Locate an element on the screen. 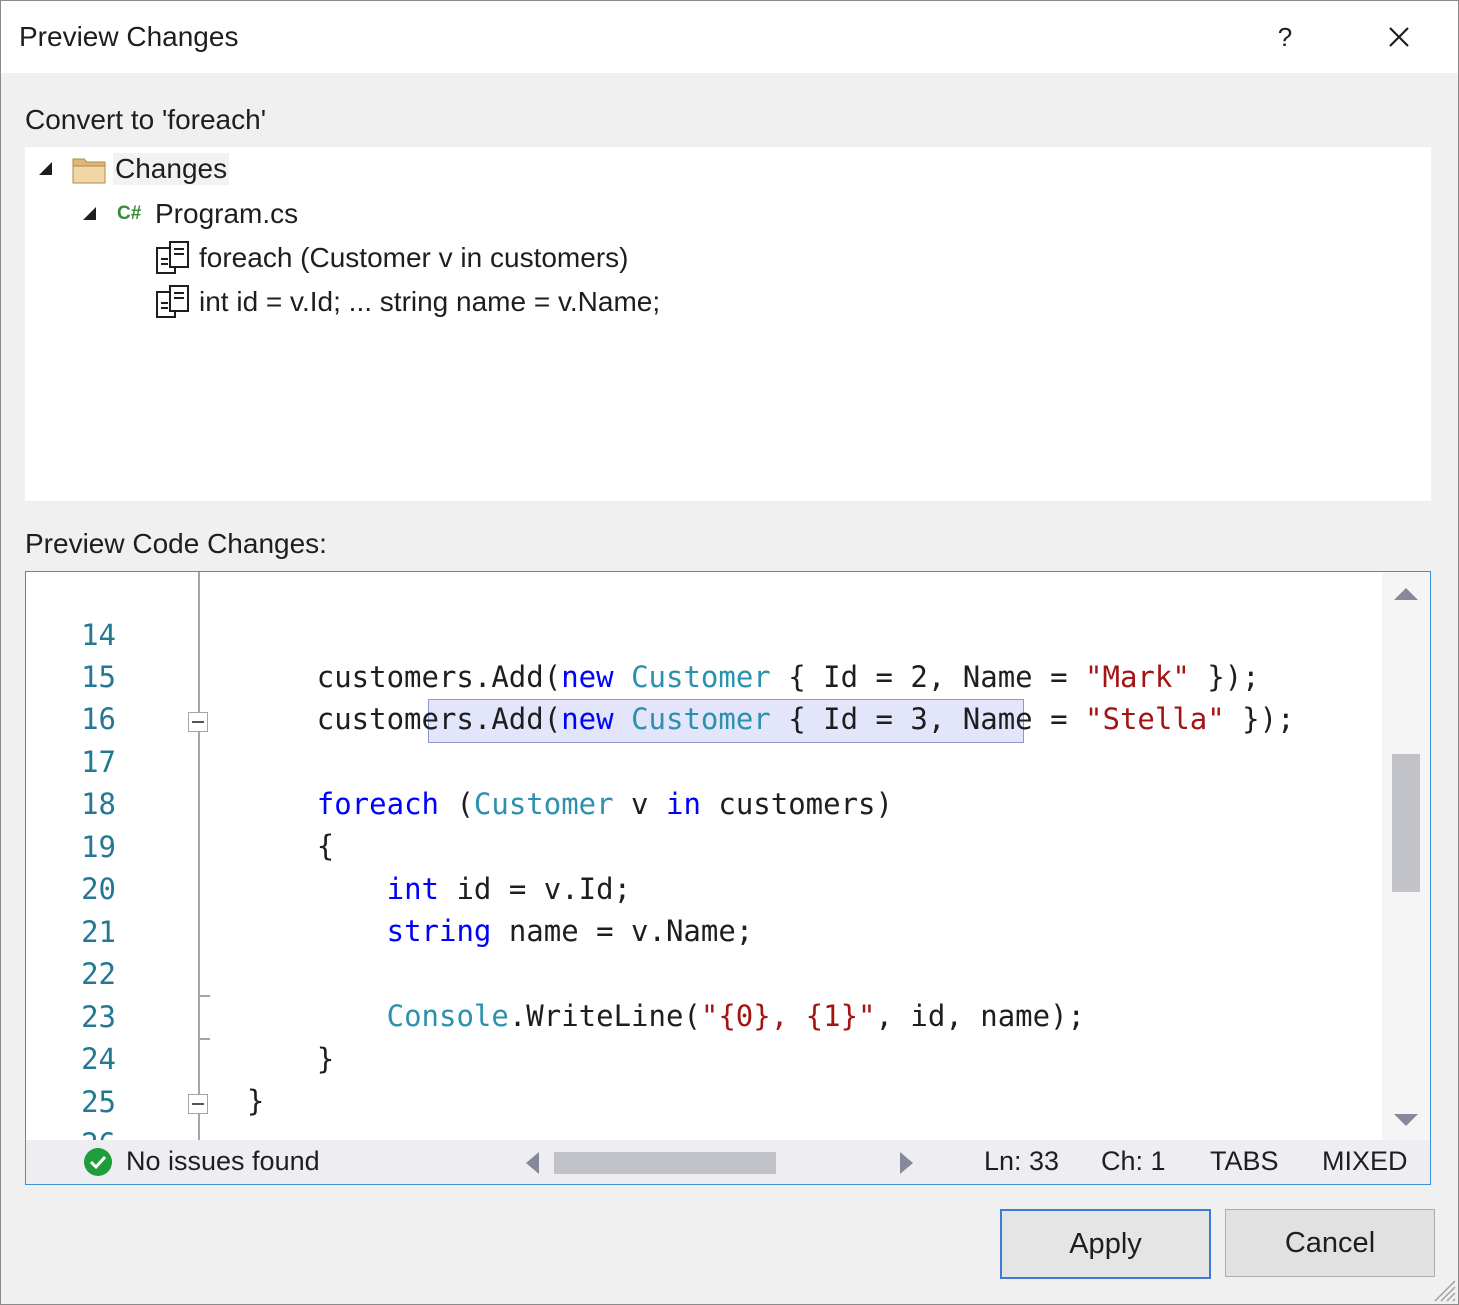 This screenshot has width=1459, height=1305. tree-node-changes: Changes is located at coordinates (132, 169).